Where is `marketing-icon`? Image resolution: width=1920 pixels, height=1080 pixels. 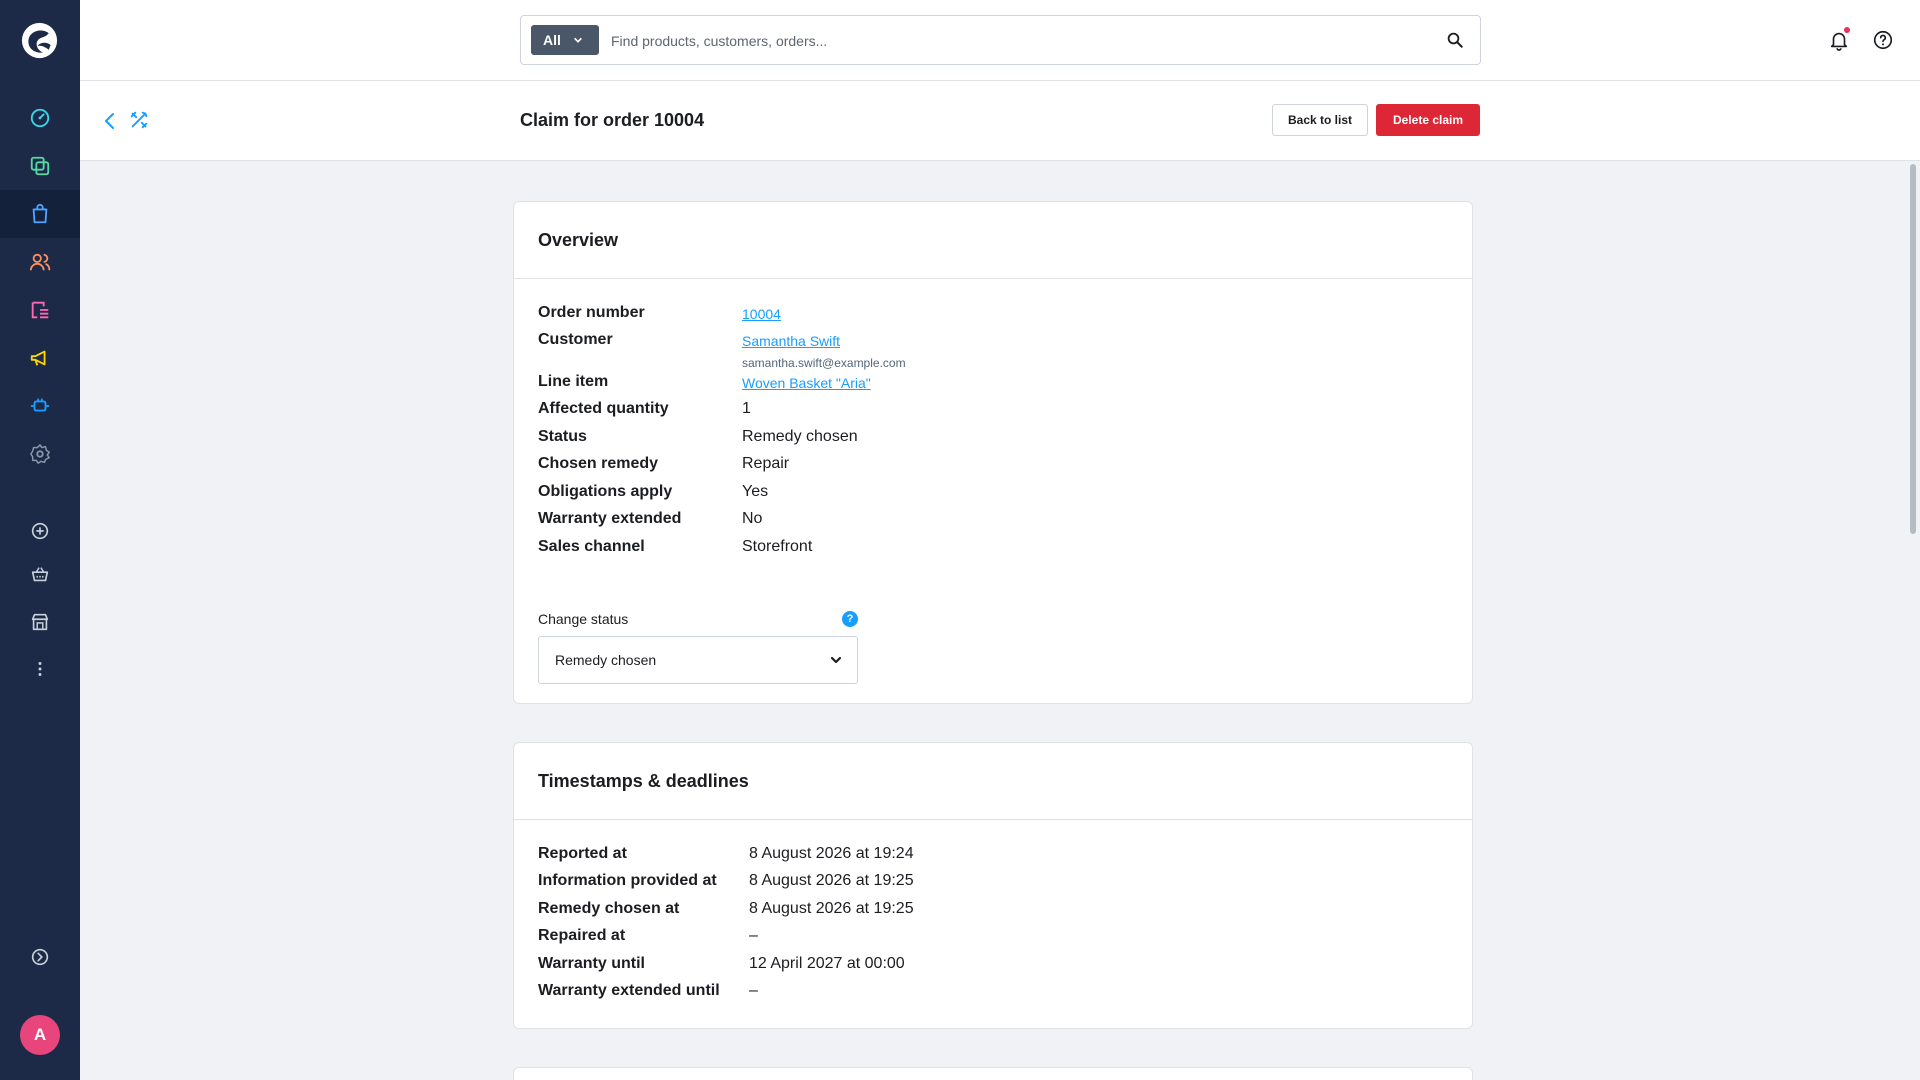 marketing-icon is located at coordinates (38, 358).